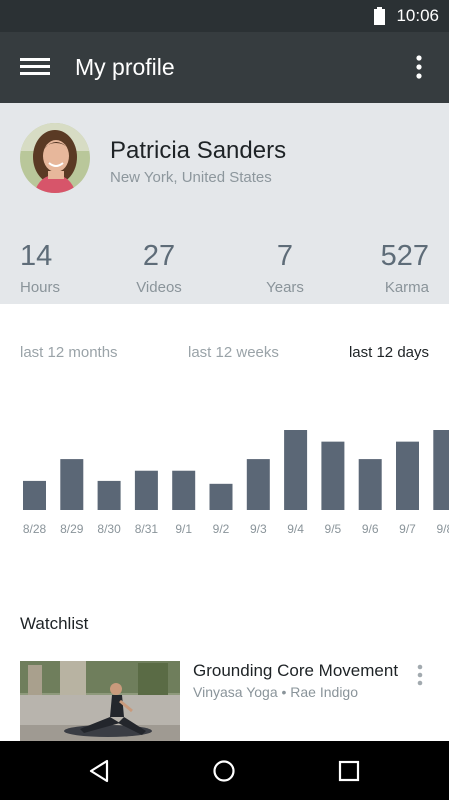 The width and height of the screenshot is (449, 800). I want to click on chart-x-label: 9/1, so click(183, 529).